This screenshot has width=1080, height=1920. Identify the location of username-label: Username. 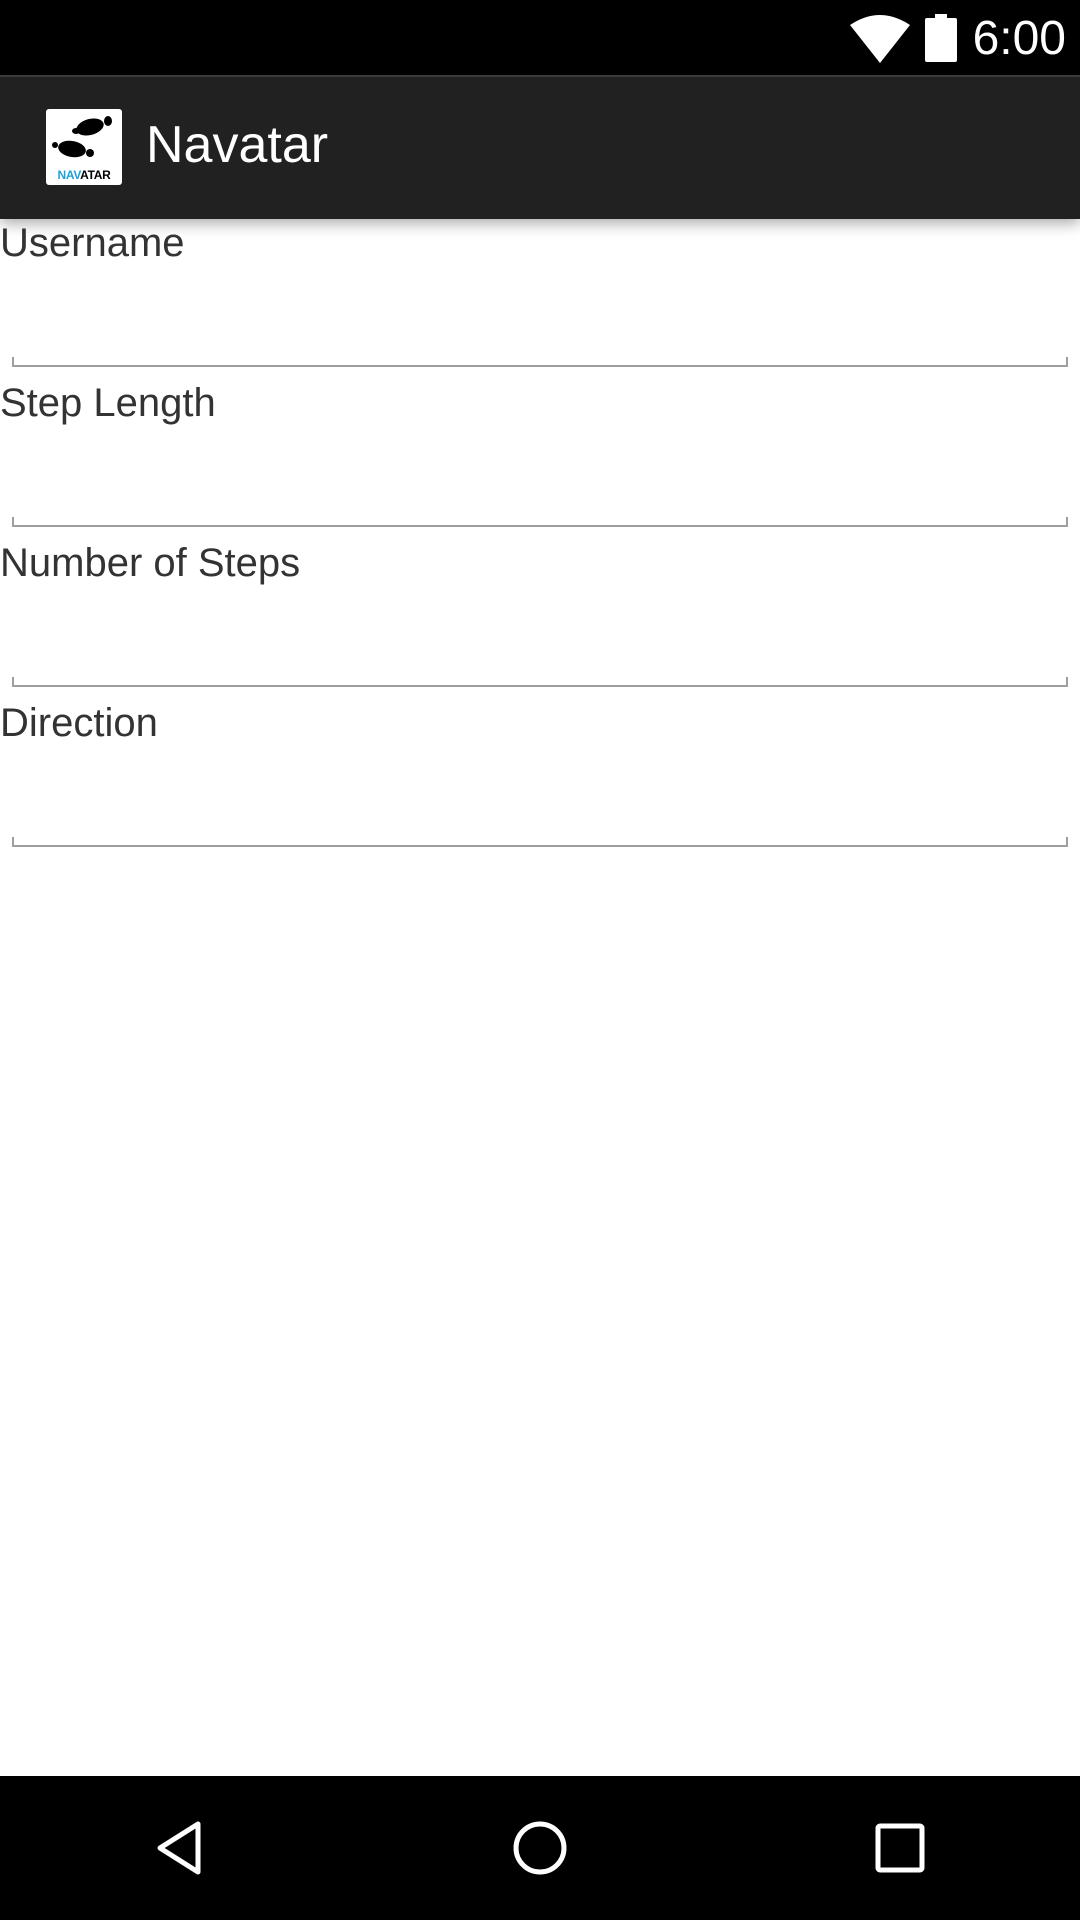
(92, 243).